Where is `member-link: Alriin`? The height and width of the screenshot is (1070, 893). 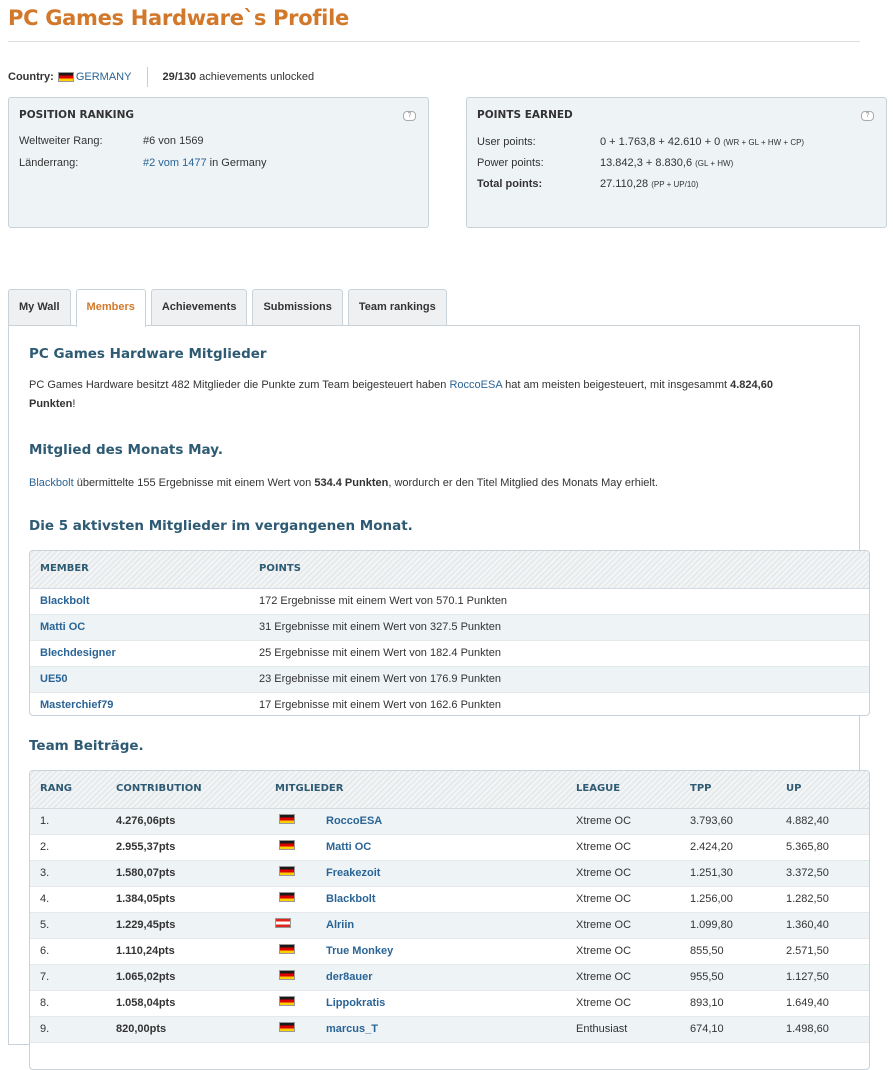 member-link: Alriin is located at coordinates (340, 925).